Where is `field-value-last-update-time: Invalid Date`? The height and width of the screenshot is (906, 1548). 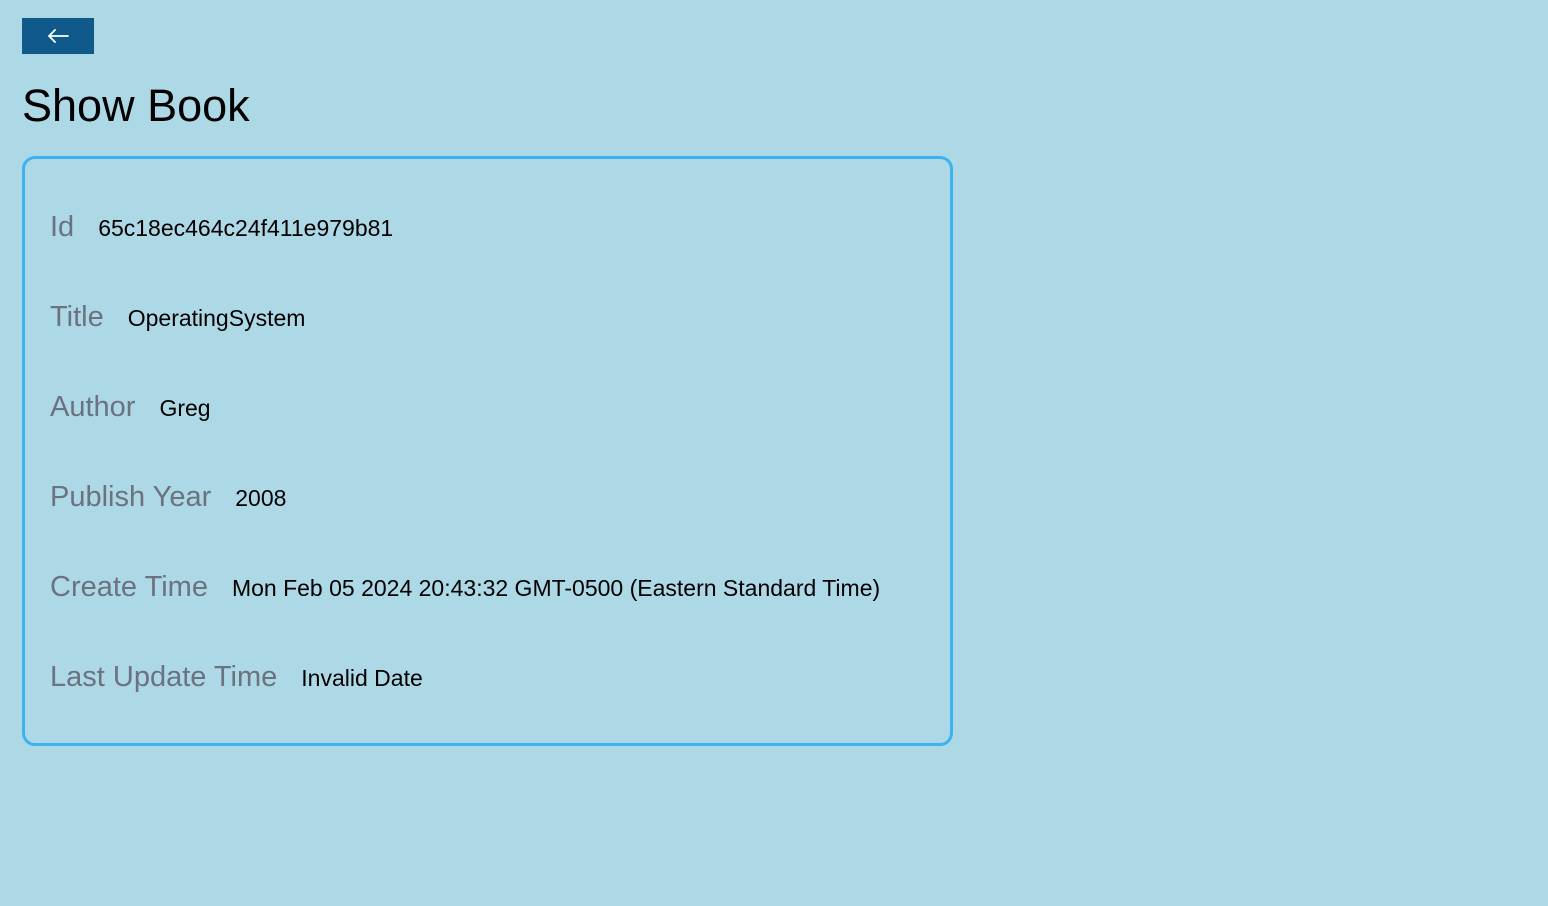 field-value-last-update-time: Invalid Date is located at coordinates (362, 678).